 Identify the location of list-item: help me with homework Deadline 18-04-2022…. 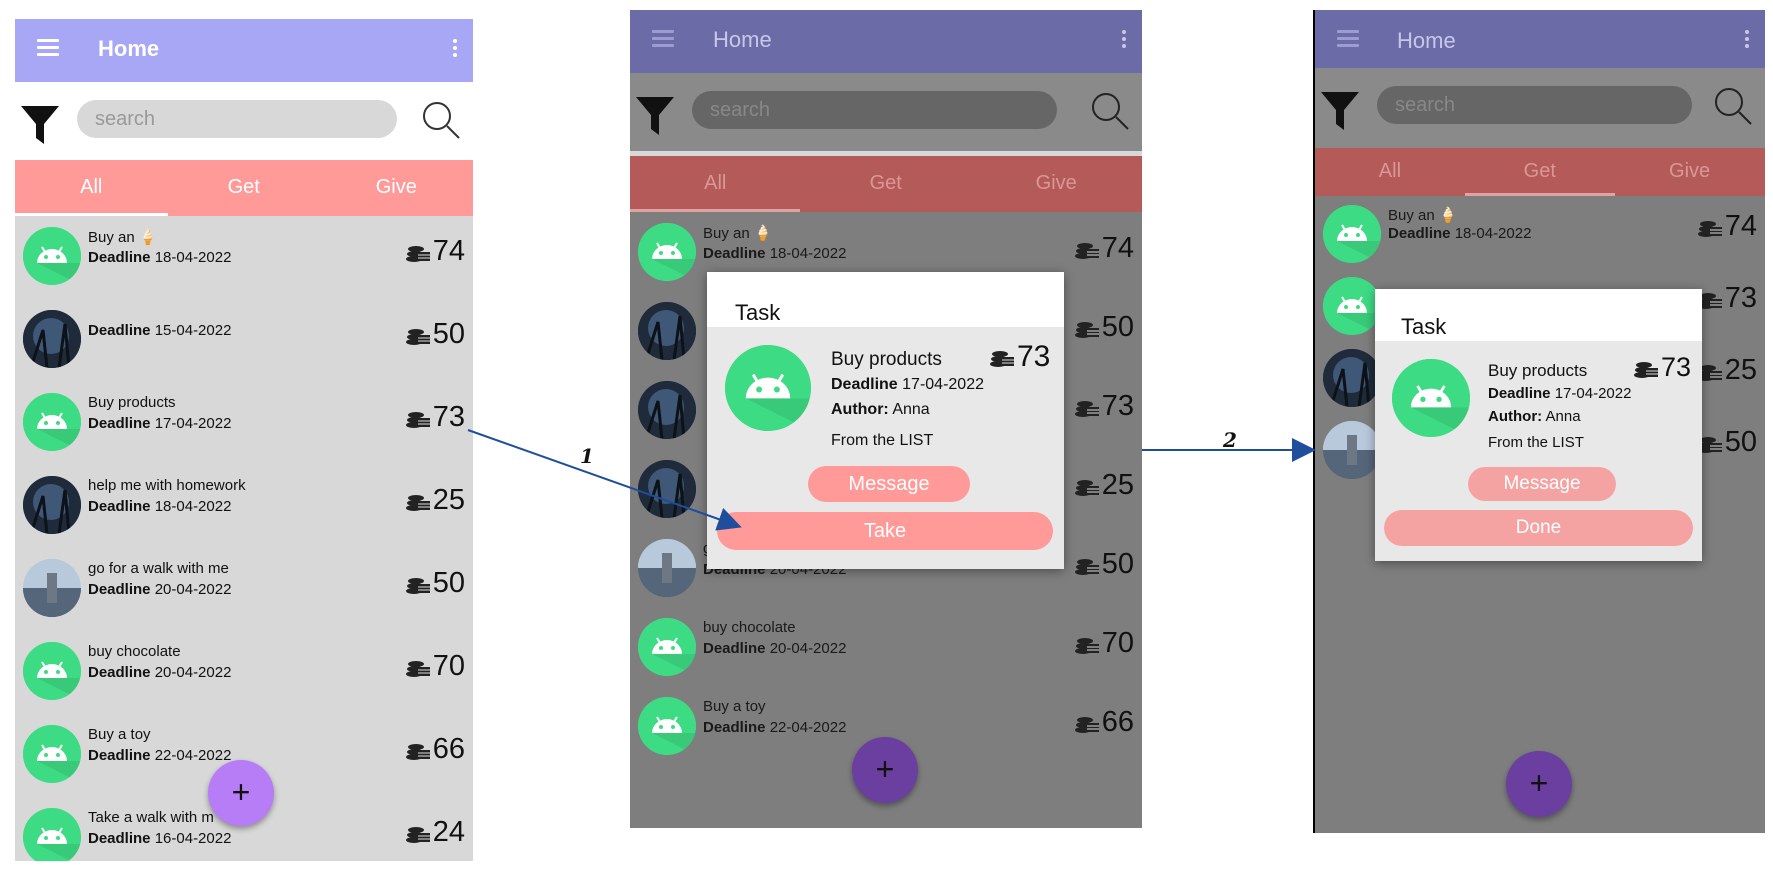
(244, 506).